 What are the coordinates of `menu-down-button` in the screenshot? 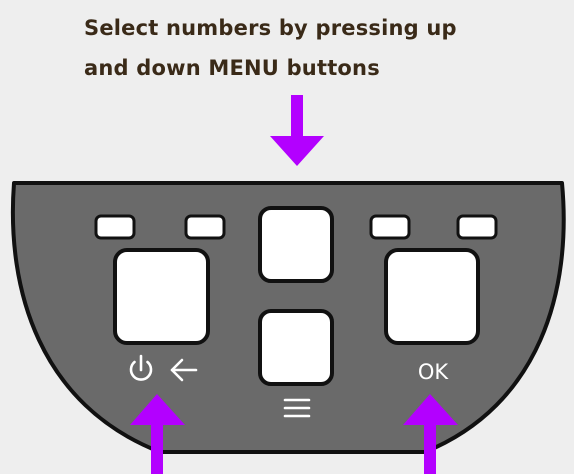 It's located at (296, 347).